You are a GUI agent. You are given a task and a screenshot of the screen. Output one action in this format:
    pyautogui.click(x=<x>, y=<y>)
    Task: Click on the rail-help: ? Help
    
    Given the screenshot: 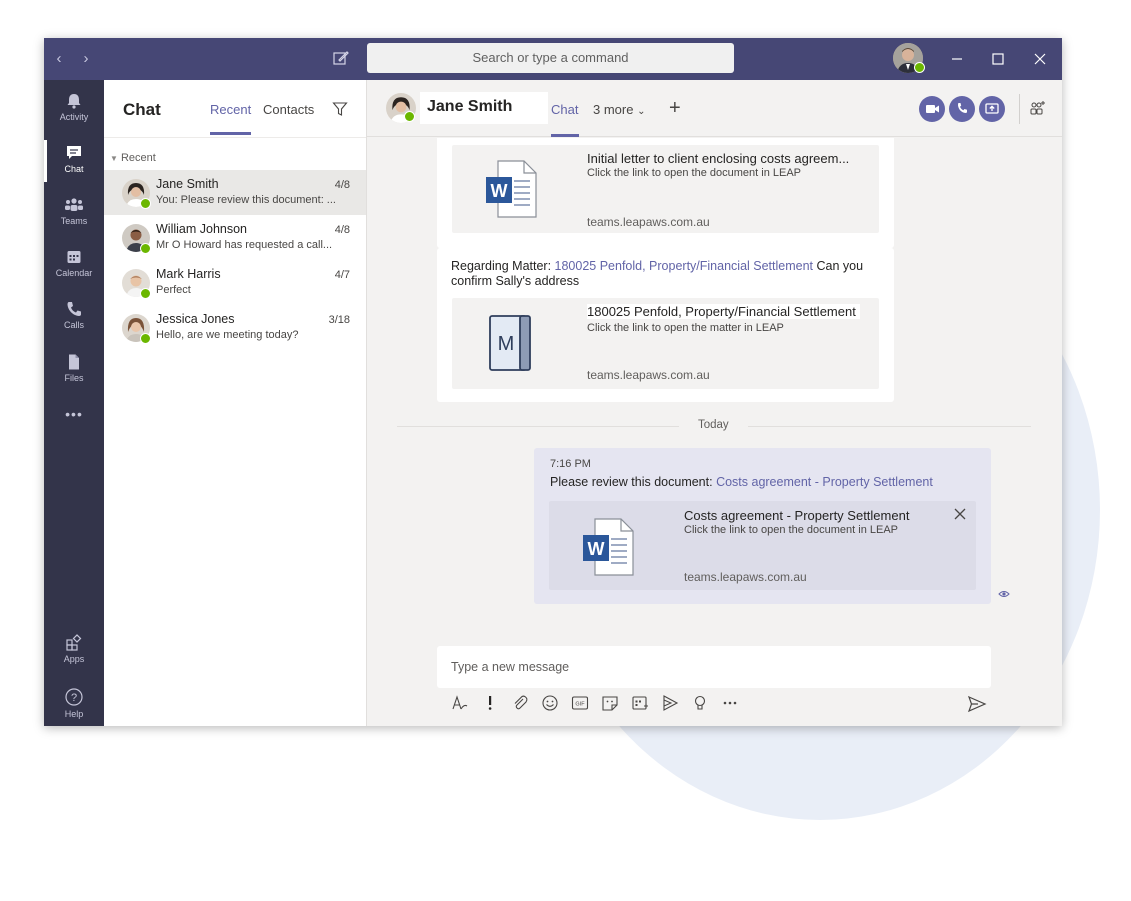 What is the action you would take?
    pyautogui.click(x=74, y=702)
    